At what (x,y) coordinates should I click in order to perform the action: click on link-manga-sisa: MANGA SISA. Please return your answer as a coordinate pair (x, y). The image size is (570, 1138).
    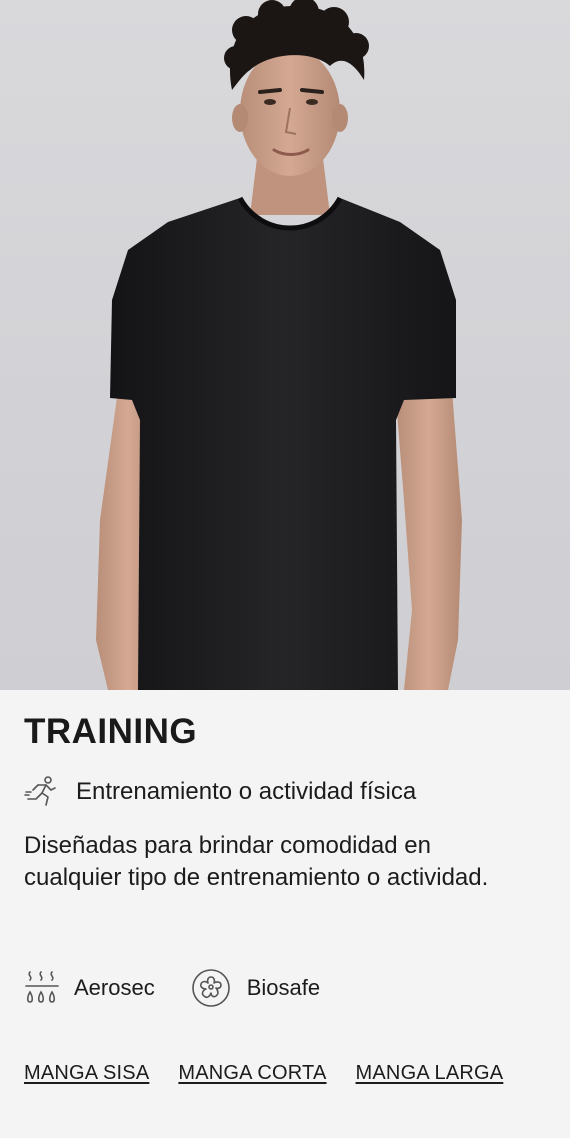
    Looking at the image, I should click on (86, 1073).